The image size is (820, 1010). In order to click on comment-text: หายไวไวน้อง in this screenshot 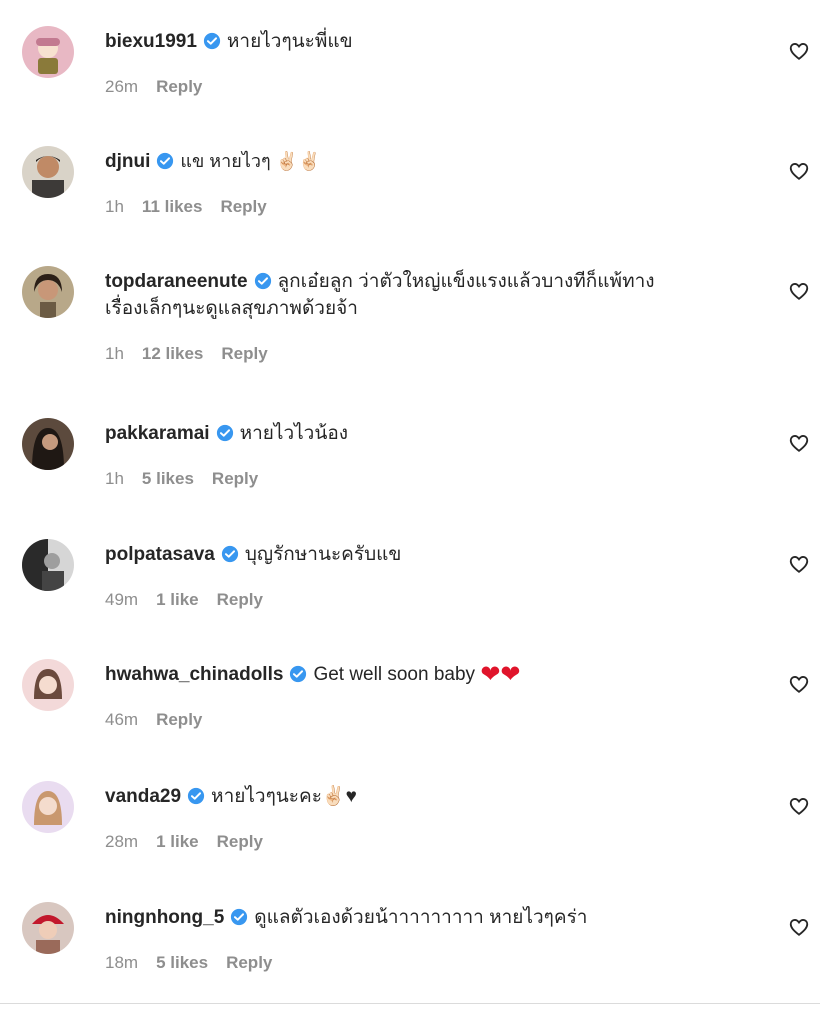, I will do `click(294, 433)`.